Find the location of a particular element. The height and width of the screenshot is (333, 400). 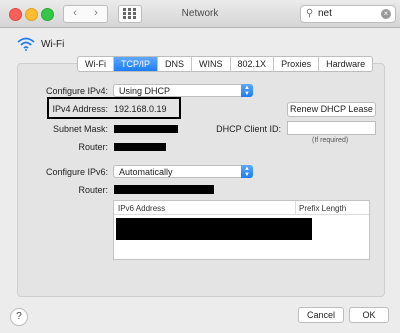

ipv4-router-label: Router: is located at coordinates (93, 147).